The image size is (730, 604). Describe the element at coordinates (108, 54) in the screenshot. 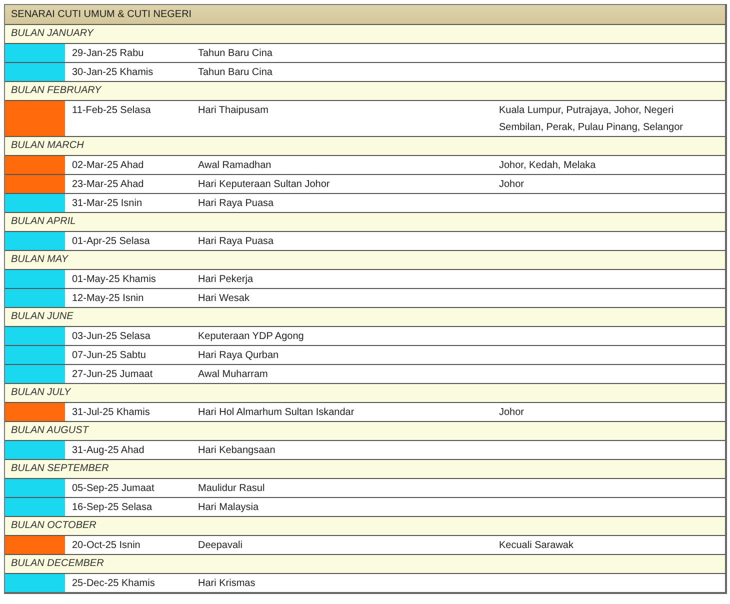

I see `holiday-date: 29-Jan-25 Rabu` at that location.